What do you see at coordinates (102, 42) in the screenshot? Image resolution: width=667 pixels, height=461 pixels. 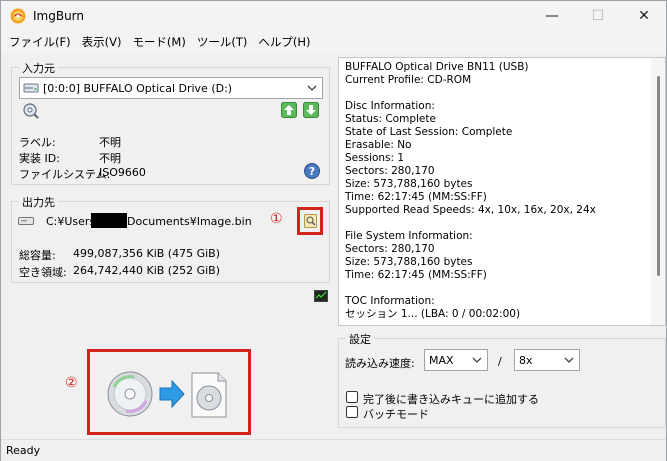 I see `menu-view: 表示(V)` at bounding box center [102, 42].